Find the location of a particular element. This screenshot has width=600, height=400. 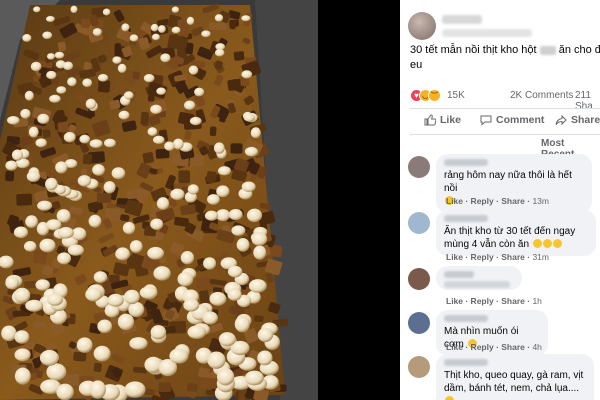

like-label: Like is located at coordinates (451, 120).